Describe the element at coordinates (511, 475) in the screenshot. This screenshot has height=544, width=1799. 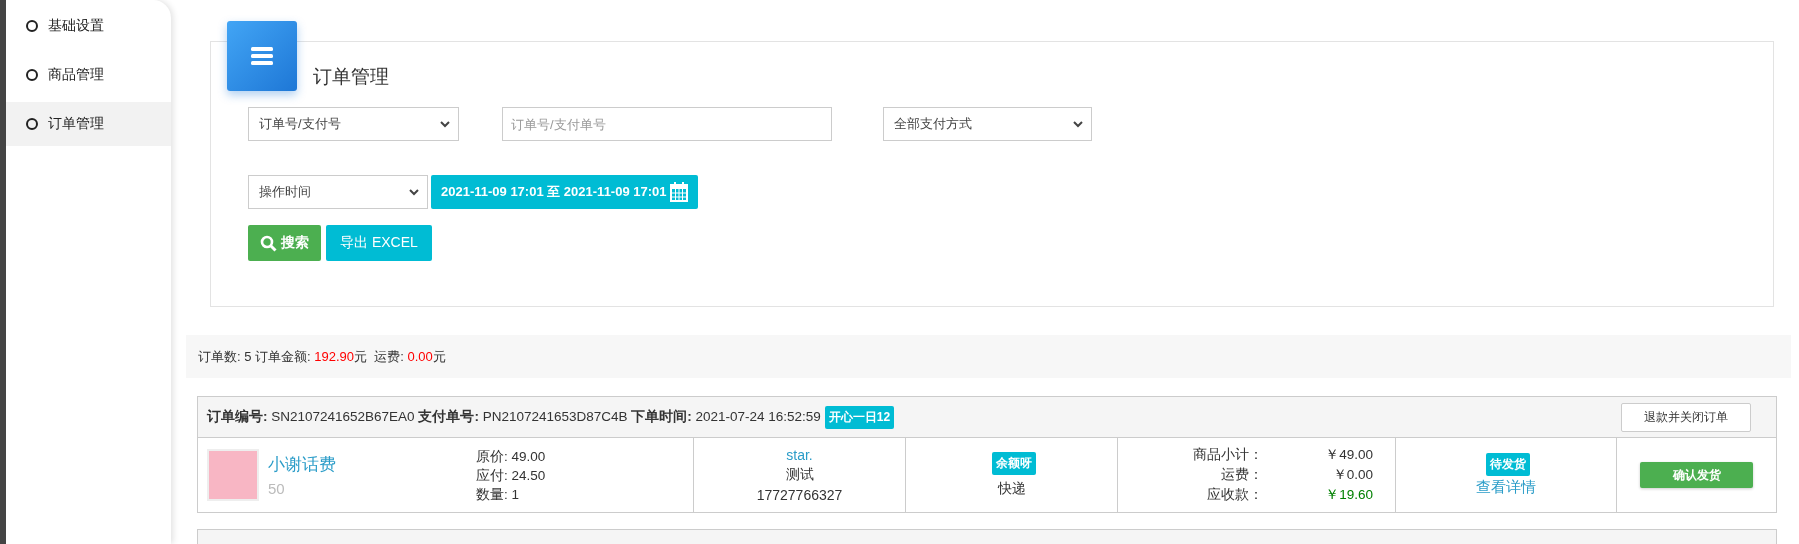
I see `price-text: 应付: 24.50` at that location.